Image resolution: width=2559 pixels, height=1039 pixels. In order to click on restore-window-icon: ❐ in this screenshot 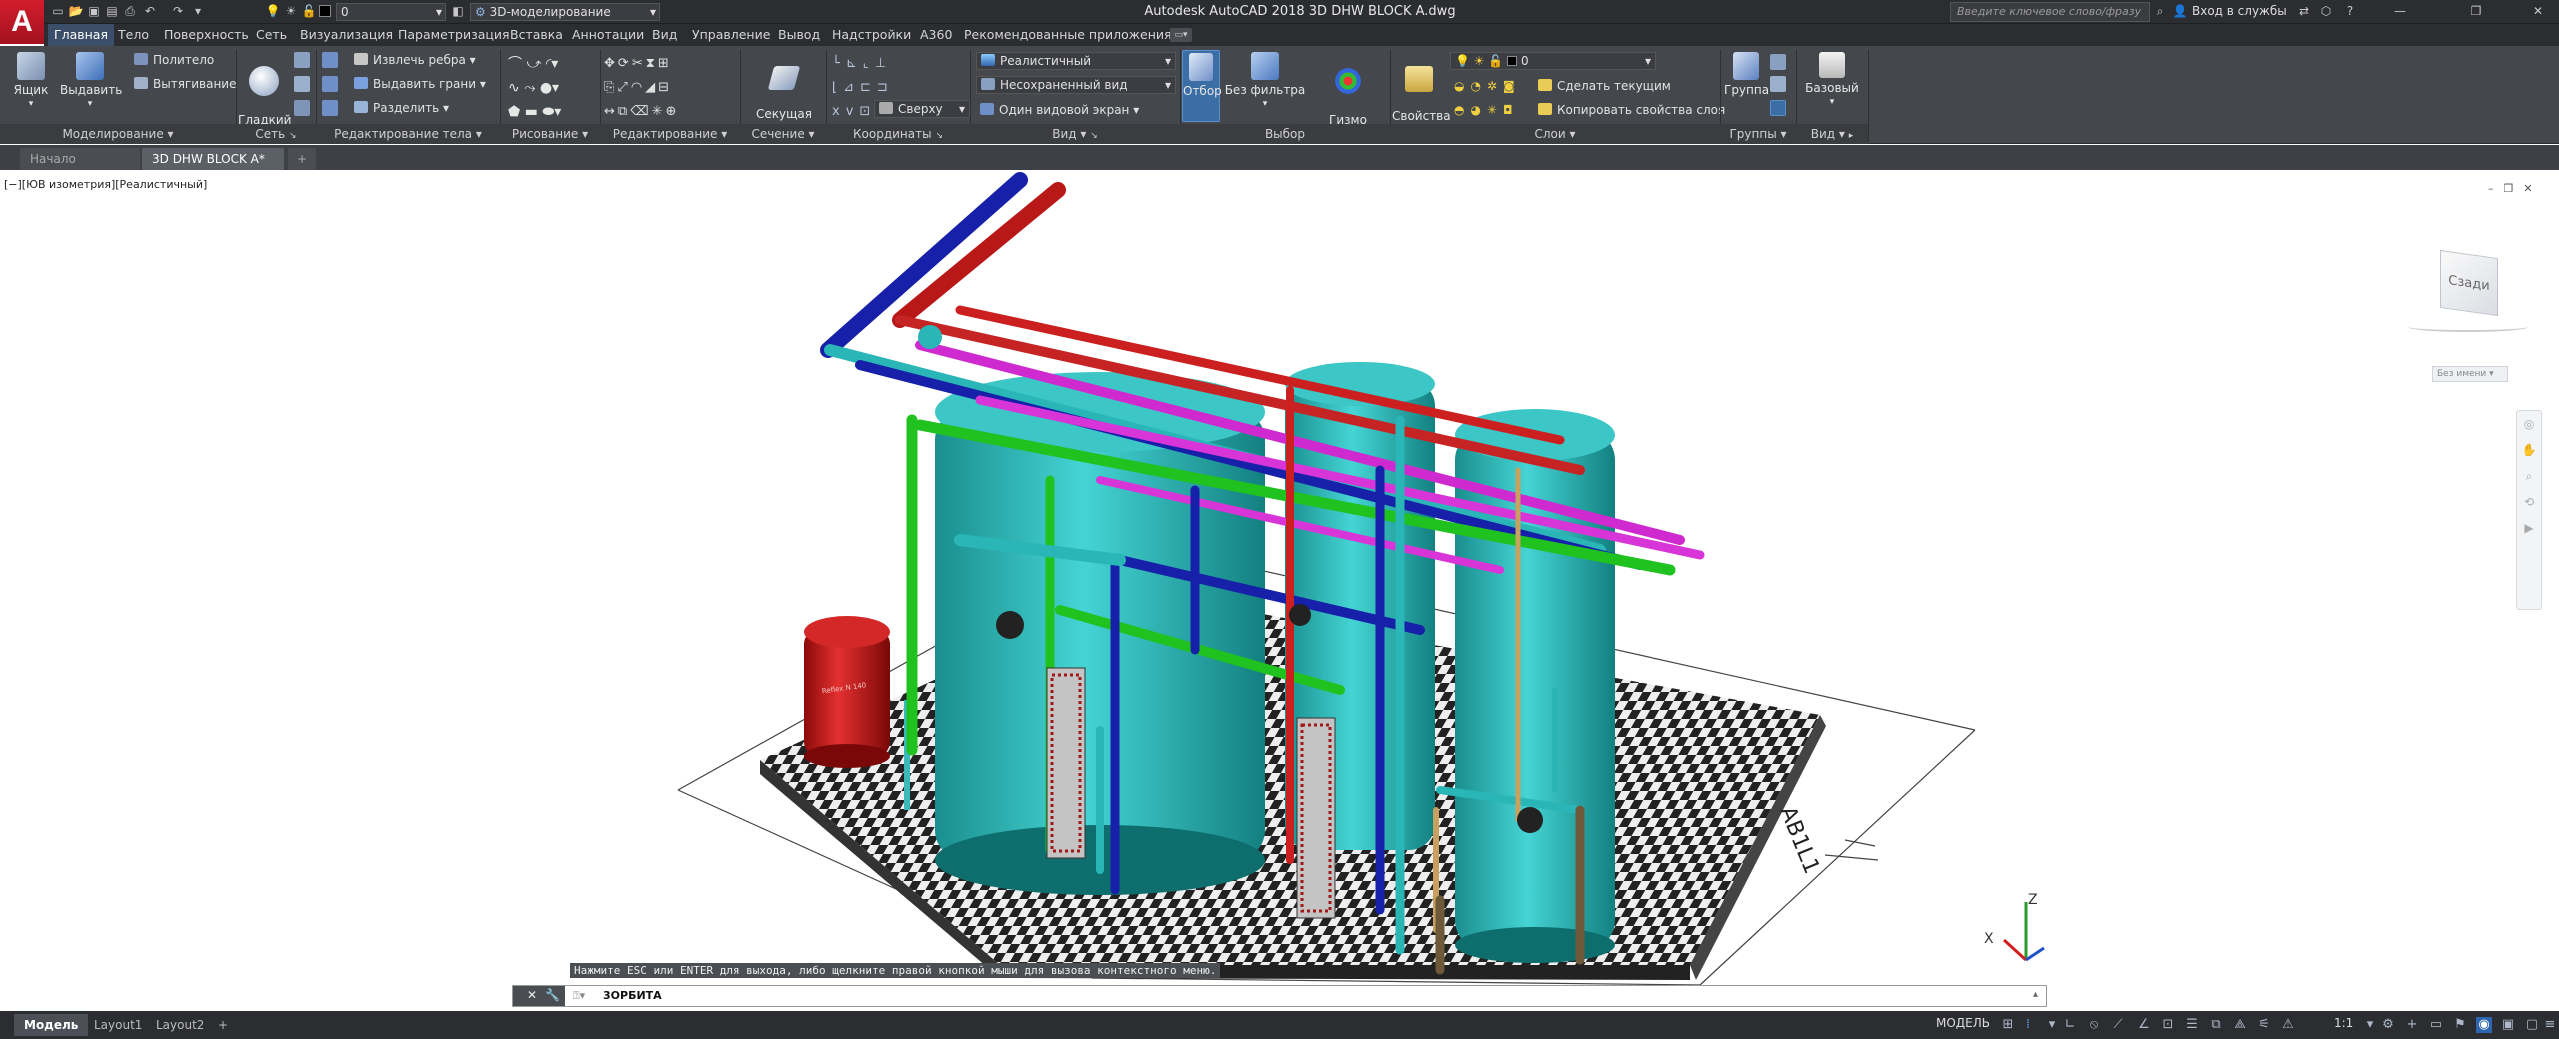, I will do `click(2476, 11)`.